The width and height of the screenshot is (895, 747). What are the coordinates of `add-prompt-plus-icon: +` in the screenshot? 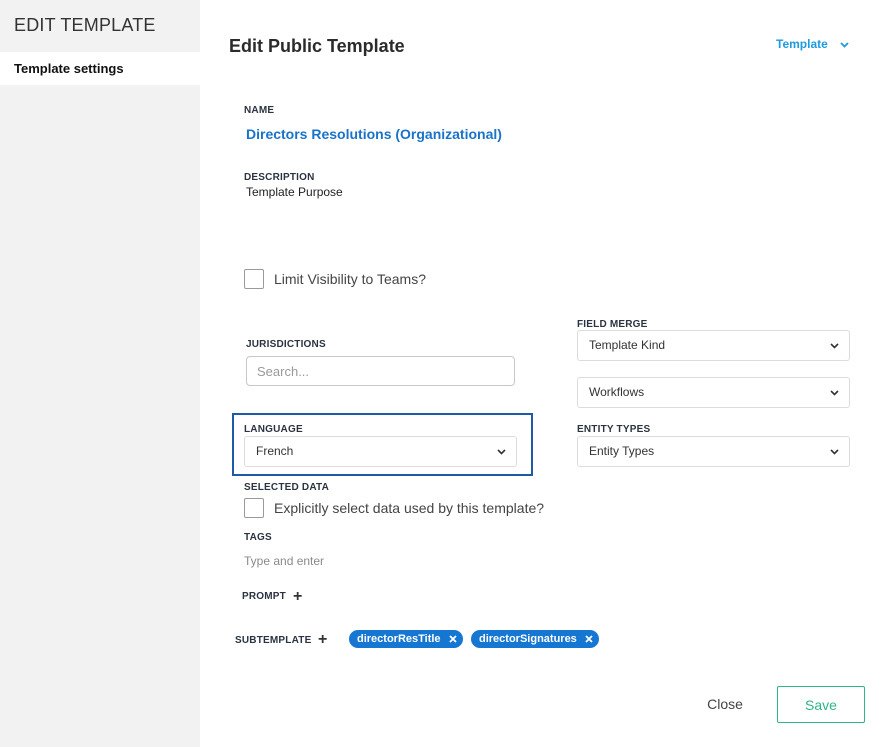 It's located at (297, 597).